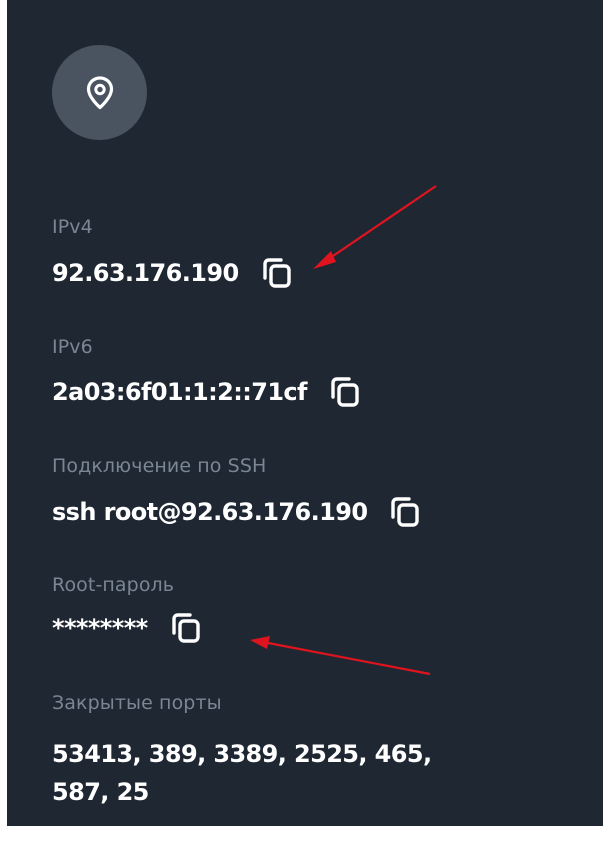 The image size is (603, 852). I want to click on ssh-row: ssh root@92.63.176.190, so click(236, 512).